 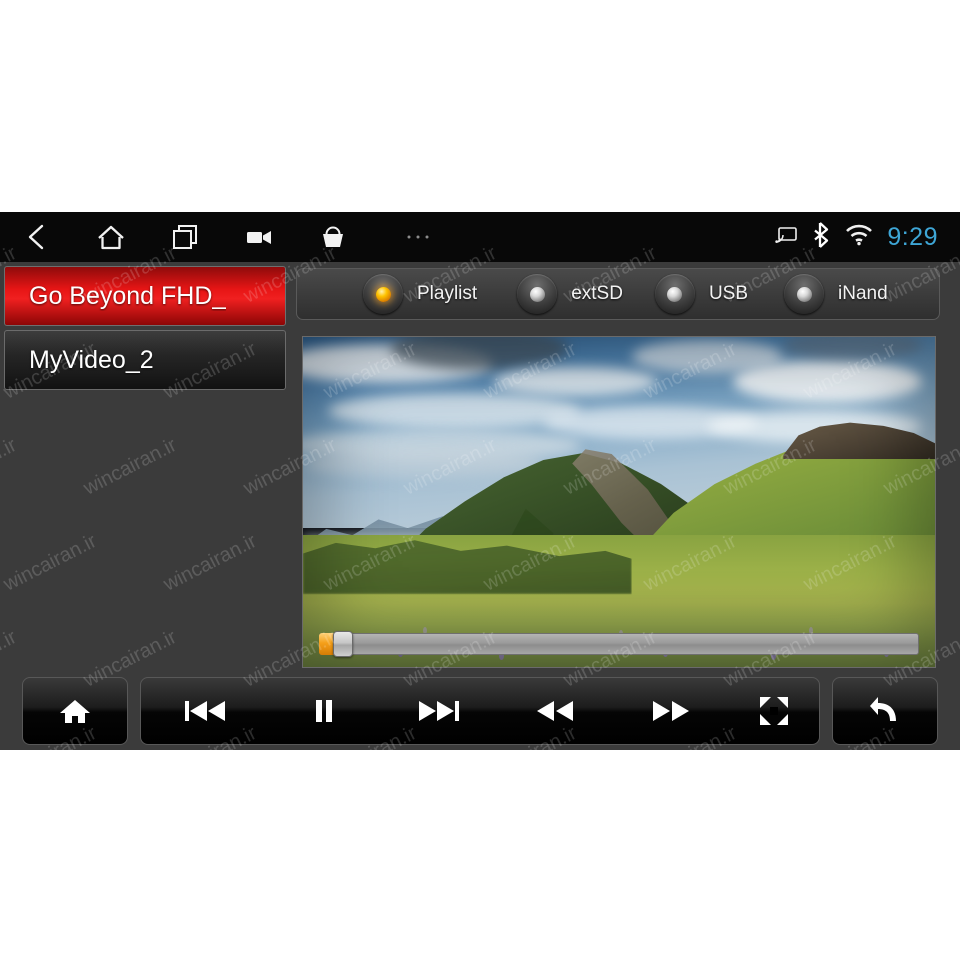 I want to click on pause-button, so click(x=325, y=711).